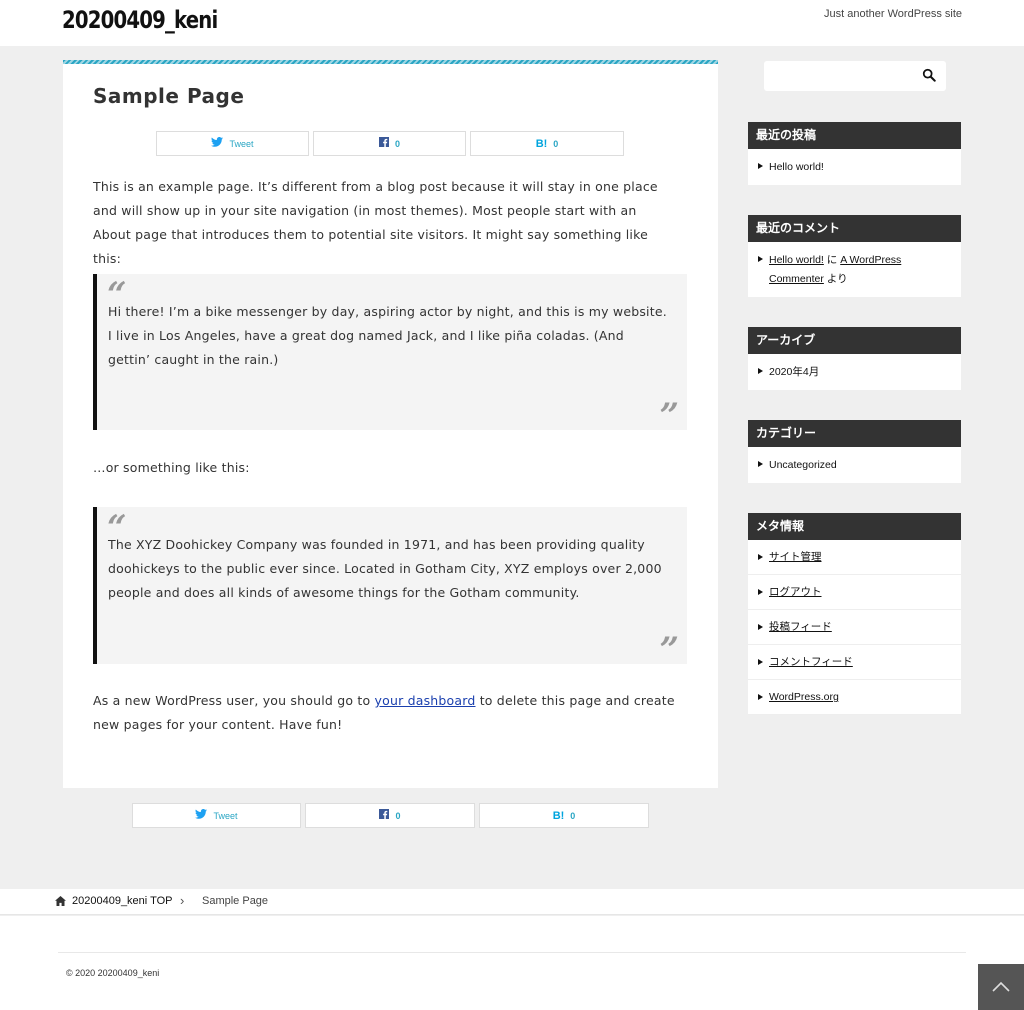  What do you see at coordinates (855, 76) in the screenshot?
I see `search-input` at bounding box center [855, 76].